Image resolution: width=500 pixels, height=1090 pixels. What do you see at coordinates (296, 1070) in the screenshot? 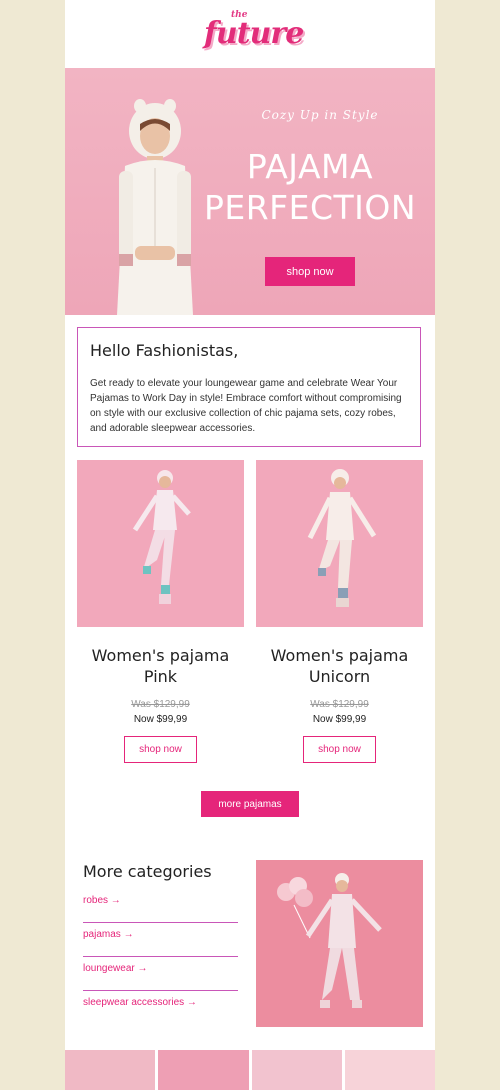
I see `strip-image-hangers` at bounding box center [296, 1070].